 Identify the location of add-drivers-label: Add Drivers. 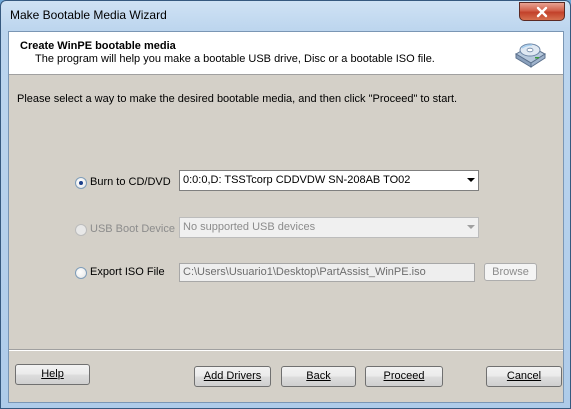
(232, 376).